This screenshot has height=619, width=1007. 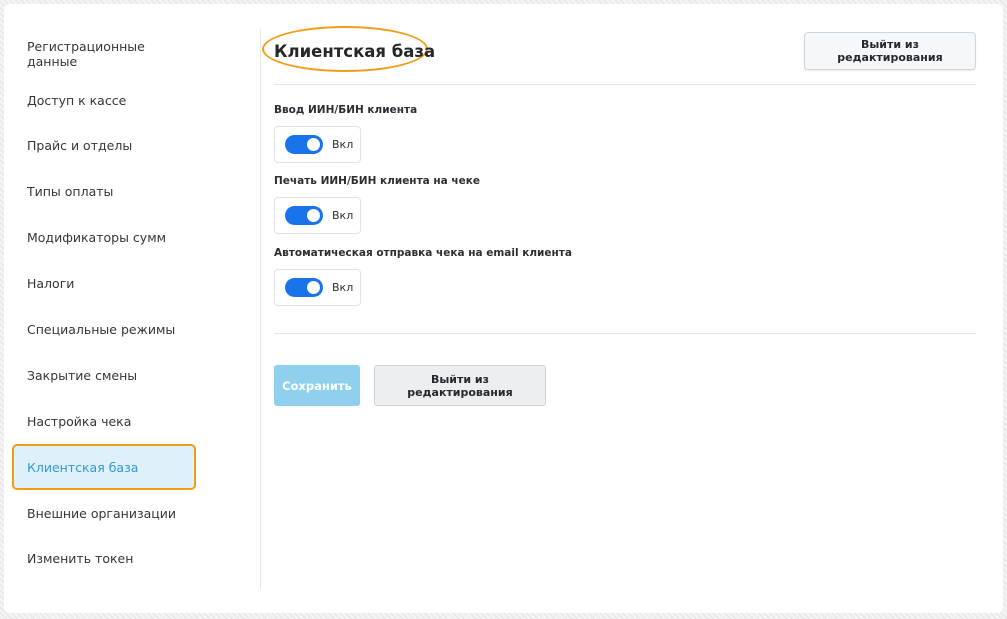 What do you see at coordinates (104, 100) in the screenshot?
I see `sidebar-item-cash-access: Доступ к кассе` at bounding box center [104, 100].